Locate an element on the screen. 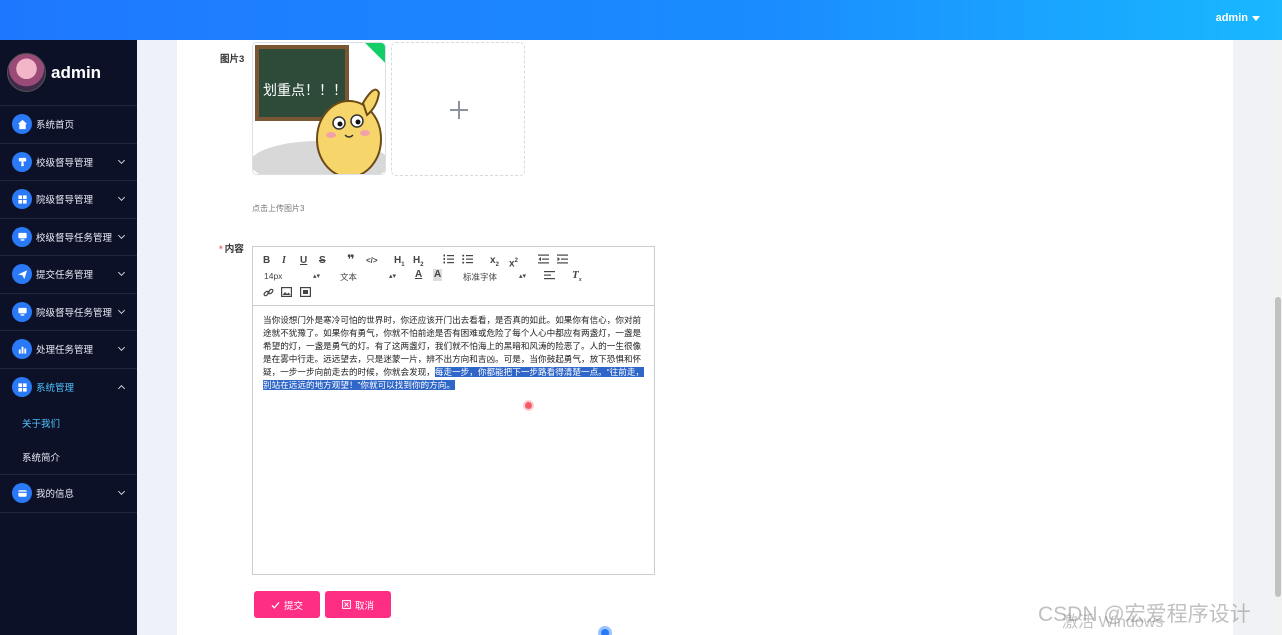  submit-button-label: 提交 is located at coordinates (293, 606).